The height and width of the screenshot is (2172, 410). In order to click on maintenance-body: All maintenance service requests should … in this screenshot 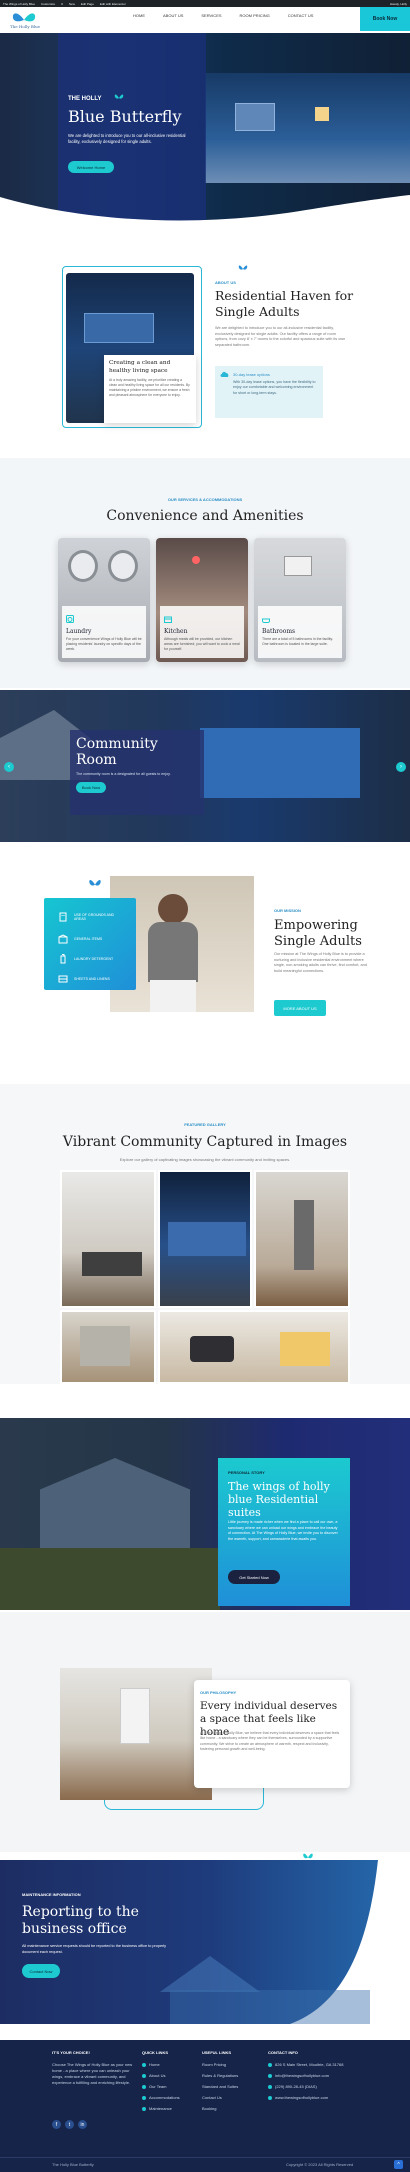, I will do `click(94, 1949)`.